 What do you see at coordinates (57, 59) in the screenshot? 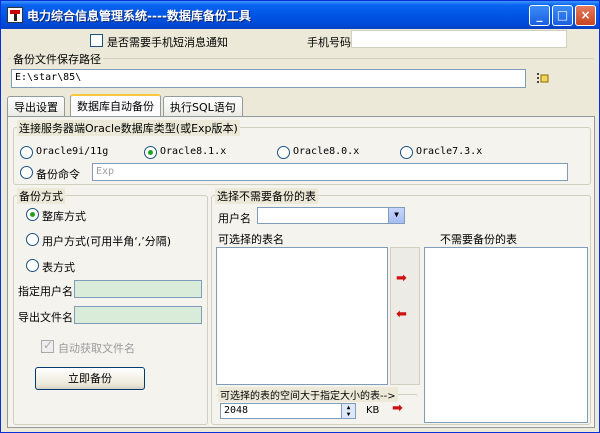
I see `backup-path-legend: 备份文件保存路径` at bounding box center [57, 59].